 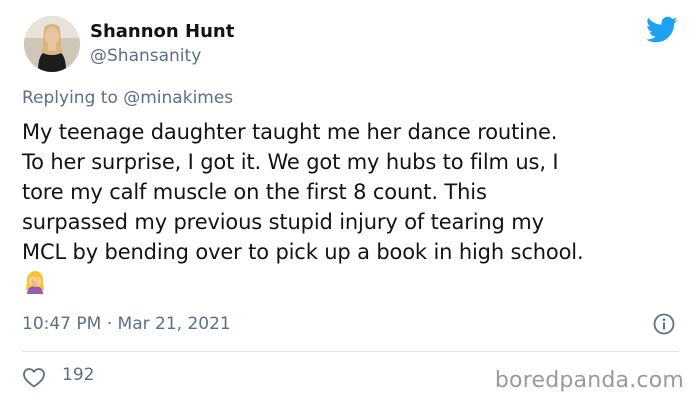 I want to click on reply-mention-link: @minakimes, so click(x=178, y=98).